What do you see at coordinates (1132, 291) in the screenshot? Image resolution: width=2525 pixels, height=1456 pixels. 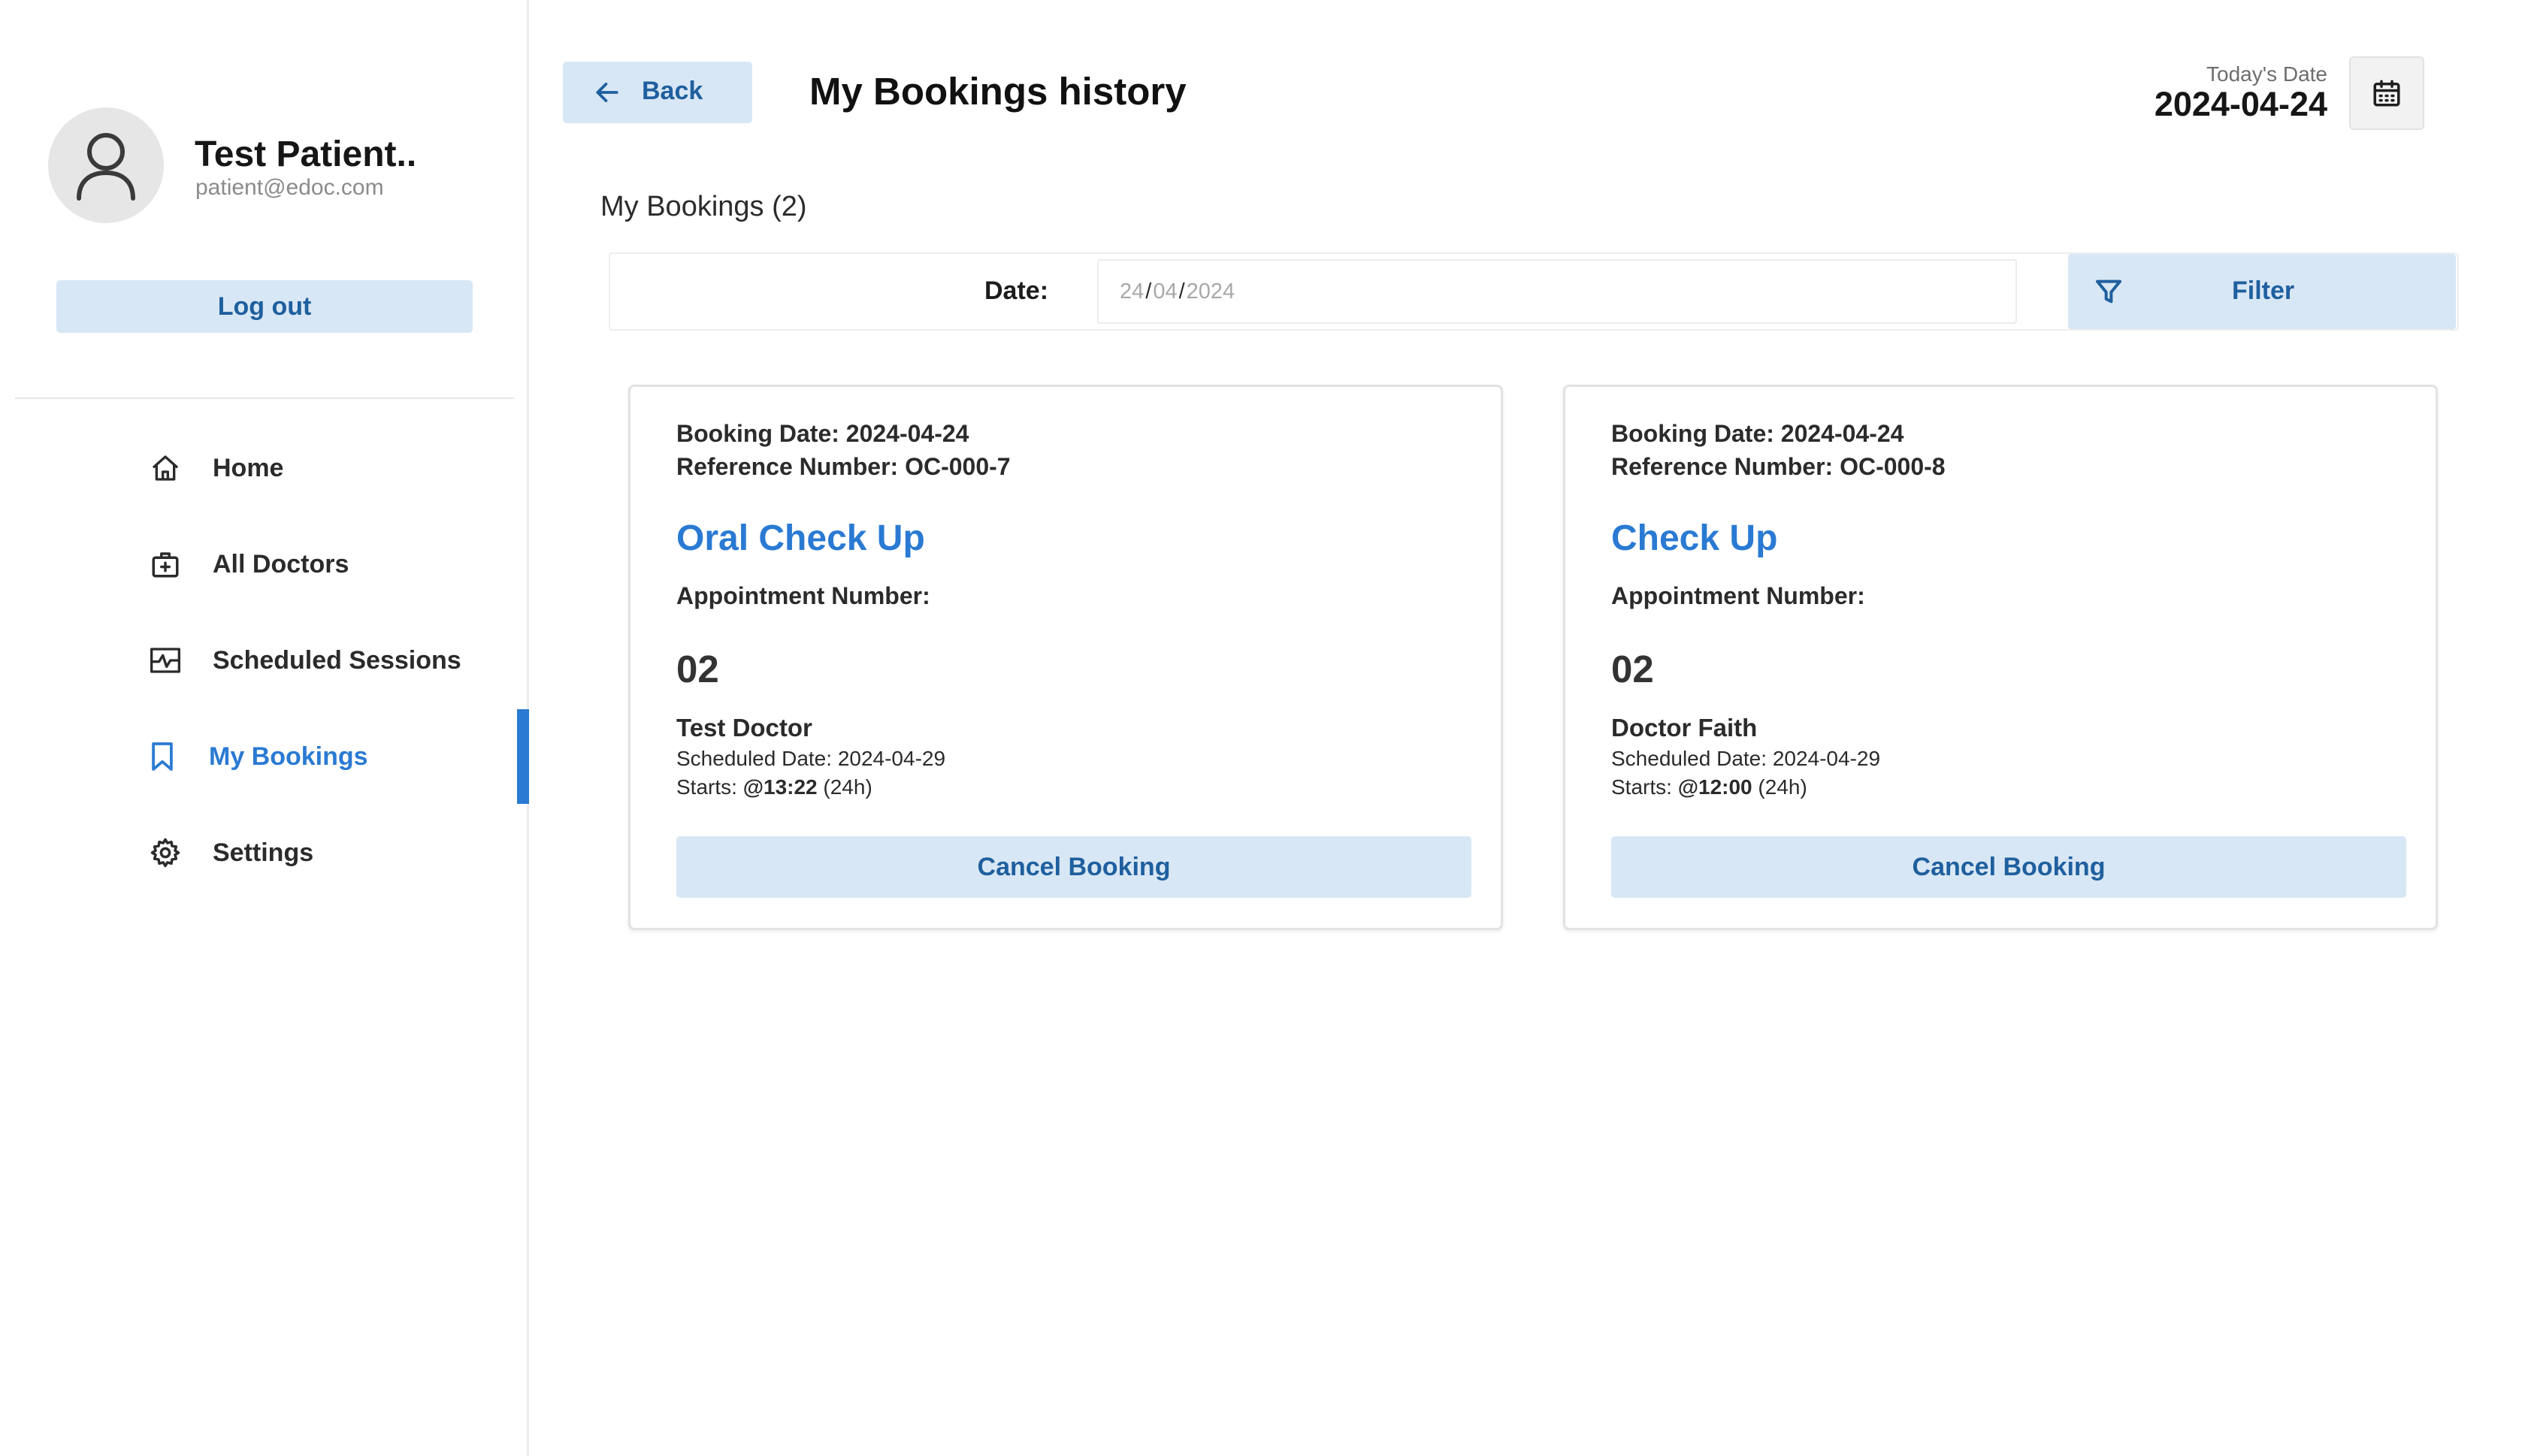 I see `date-day-segment: 24` at bounding box center [1132, 291].